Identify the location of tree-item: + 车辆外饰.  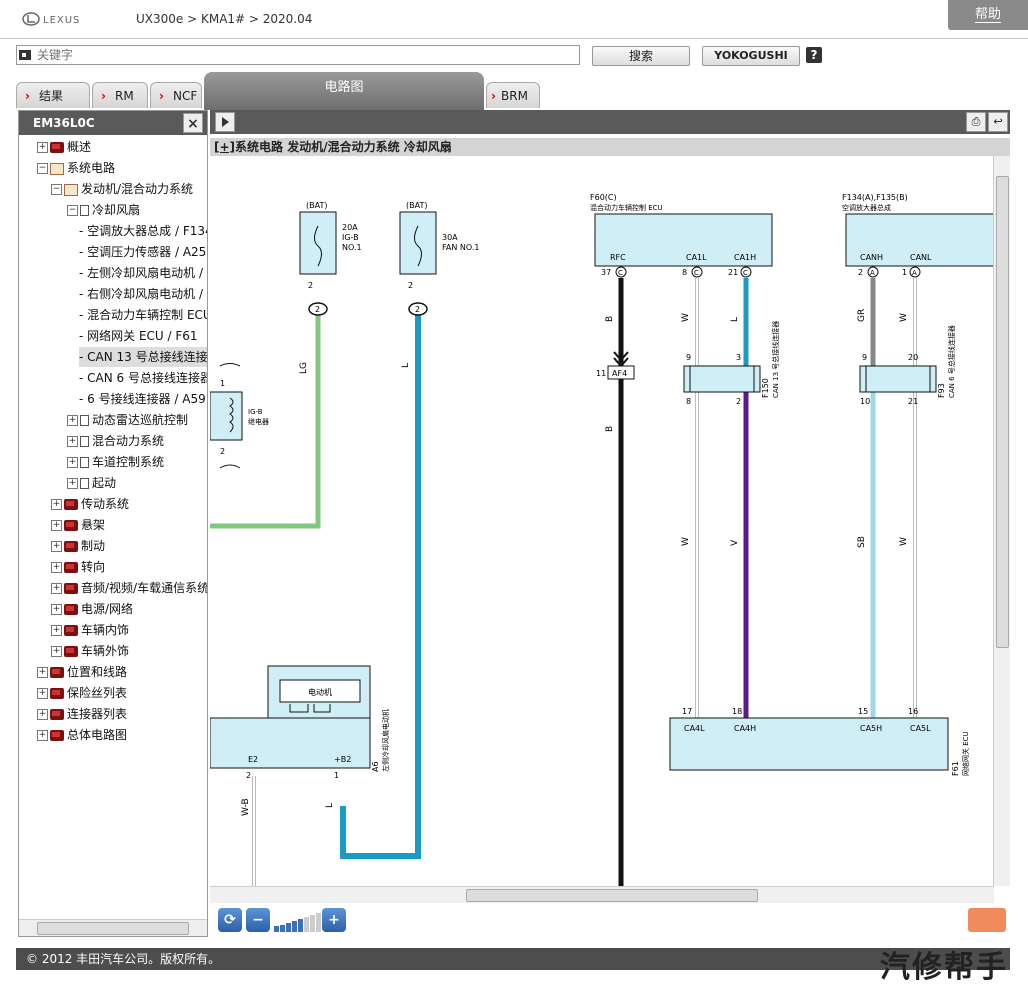
(90, 651).